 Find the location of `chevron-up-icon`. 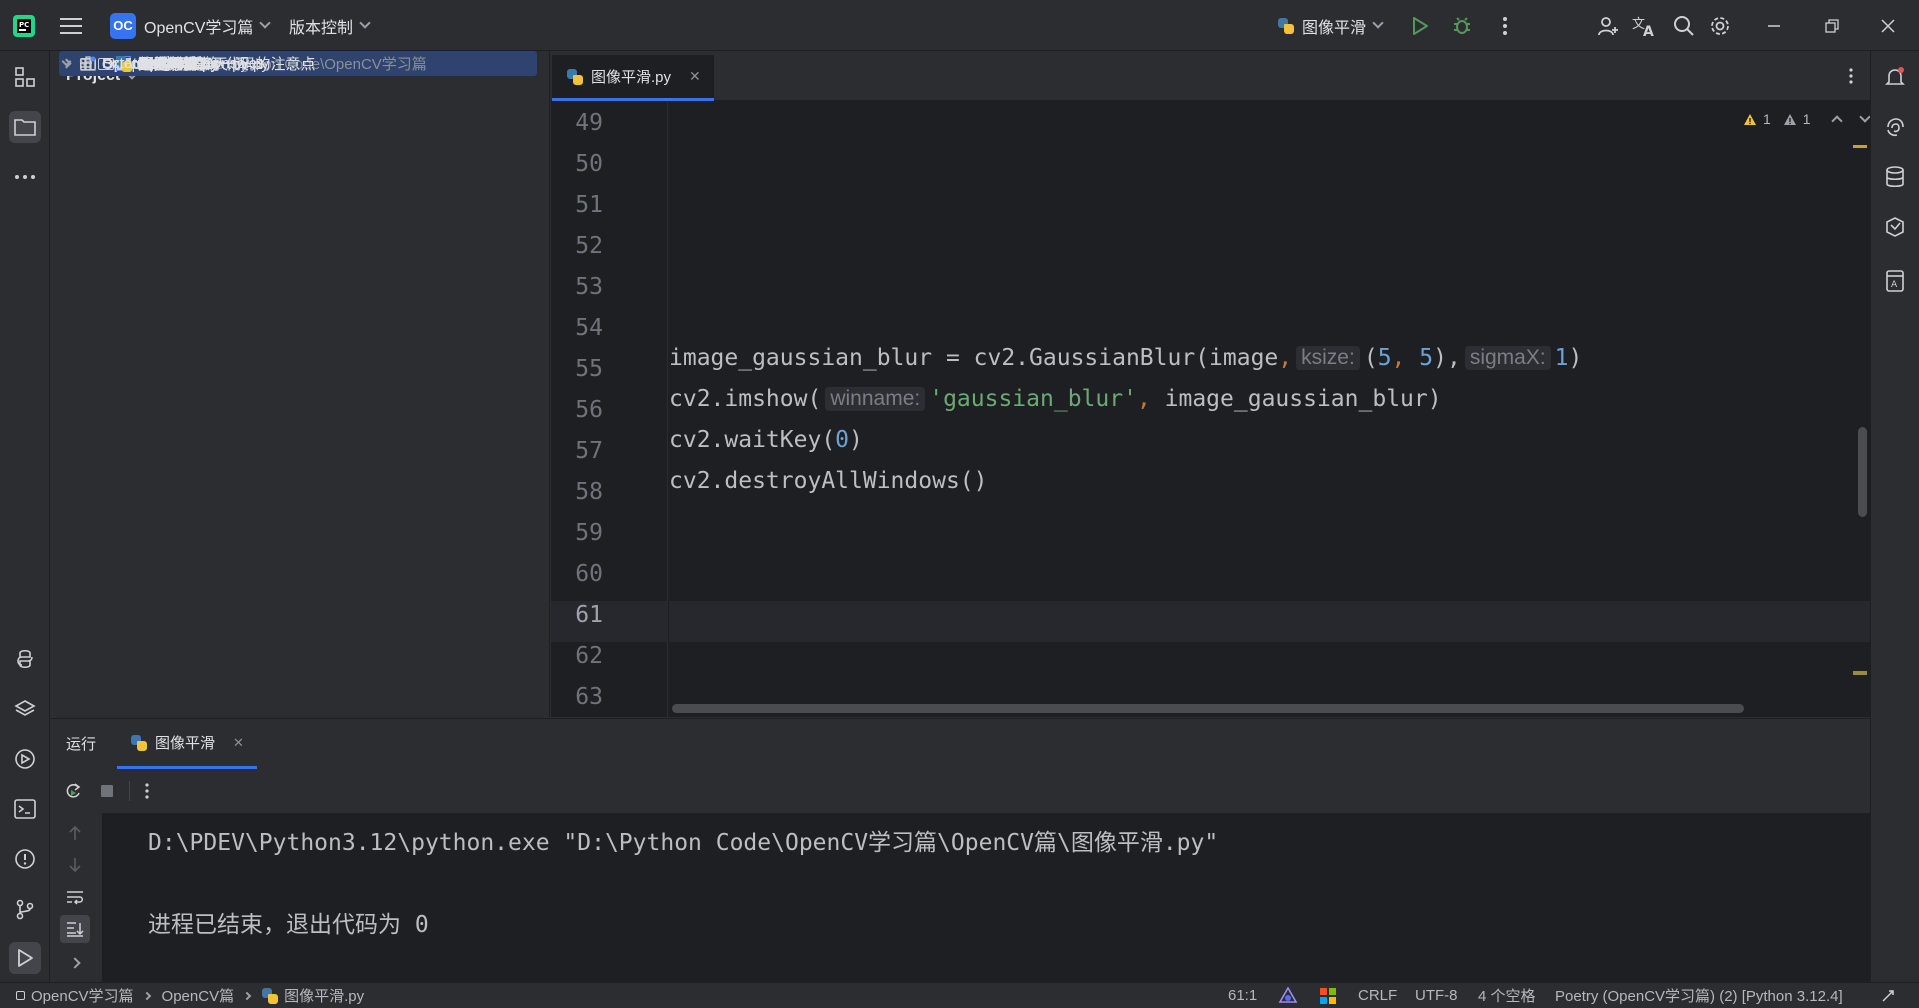

chevron-up-icon is located at coordinates (1836, 121).